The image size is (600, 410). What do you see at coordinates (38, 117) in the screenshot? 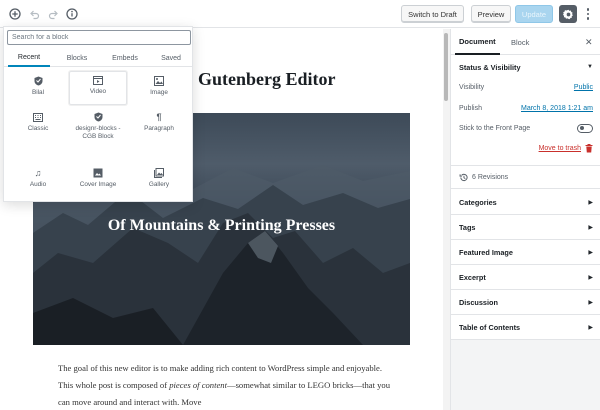
I see `keyboard-icon` at bounding box center [38, 117].